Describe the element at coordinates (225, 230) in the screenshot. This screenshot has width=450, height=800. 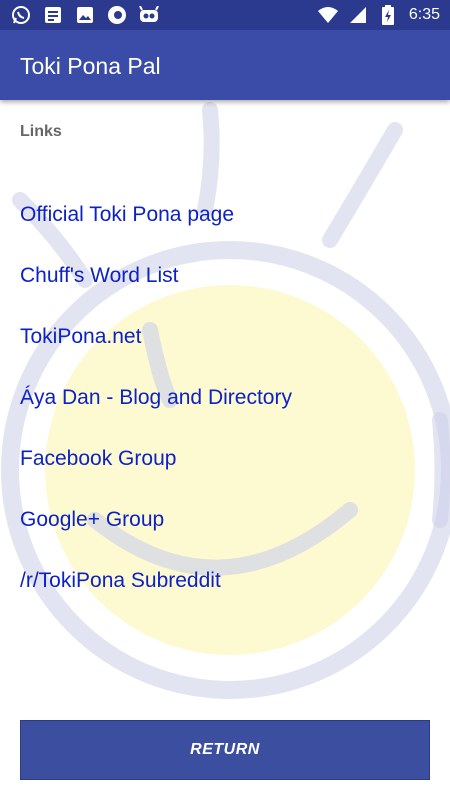
I see `link-official-toki-pona: Official Toki Pona page` at that location.